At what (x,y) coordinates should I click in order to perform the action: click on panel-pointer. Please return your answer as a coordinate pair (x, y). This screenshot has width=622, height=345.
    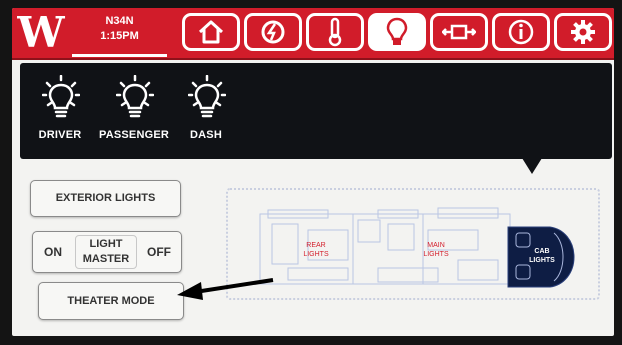
    Looking at the image, I should click on (532, 166).